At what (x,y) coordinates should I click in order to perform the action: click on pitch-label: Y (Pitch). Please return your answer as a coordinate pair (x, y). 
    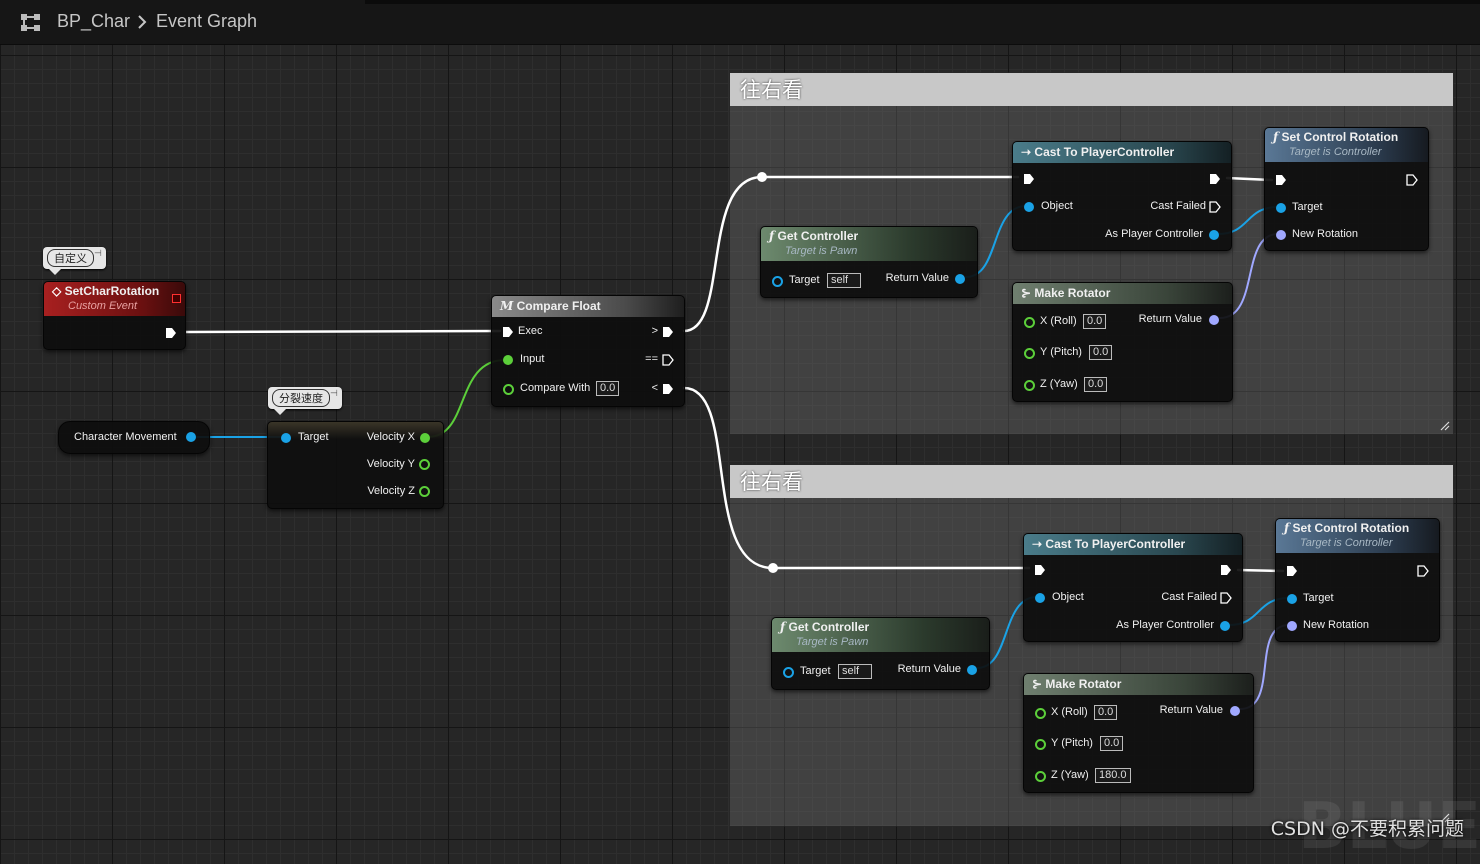
    Looking at the image, I should click on (1072, 743).